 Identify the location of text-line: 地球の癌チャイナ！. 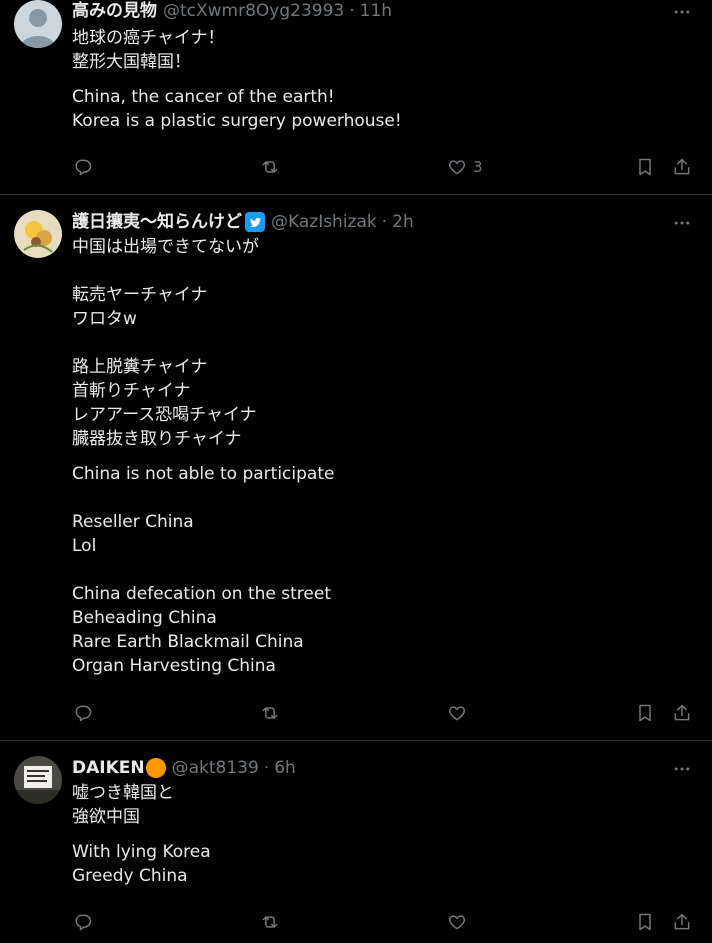
(148, 38).